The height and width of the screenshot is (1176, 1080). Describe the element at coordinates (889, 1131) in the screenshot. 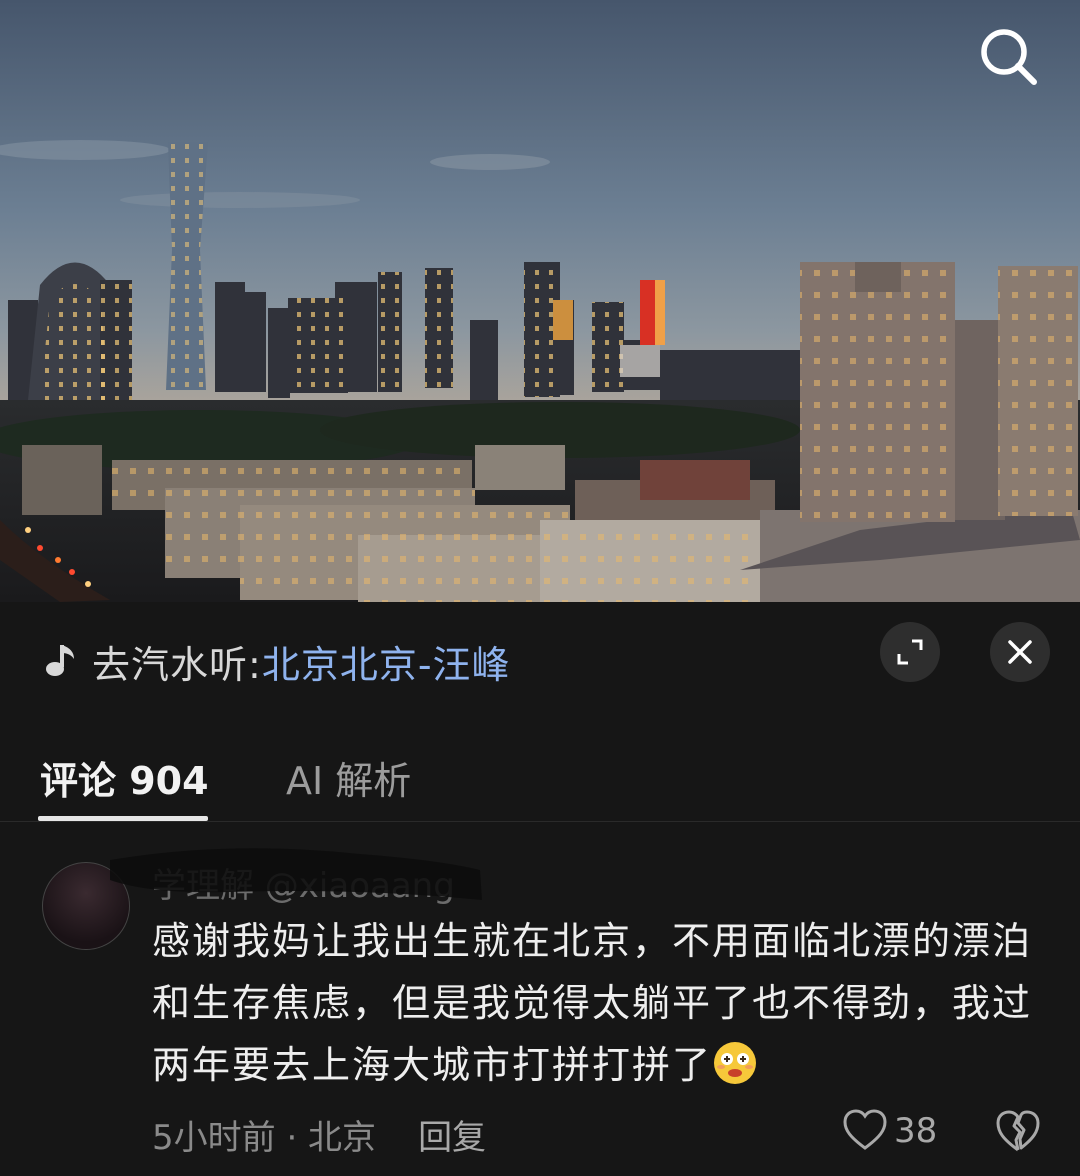

I see `like-button: 38` at that location.